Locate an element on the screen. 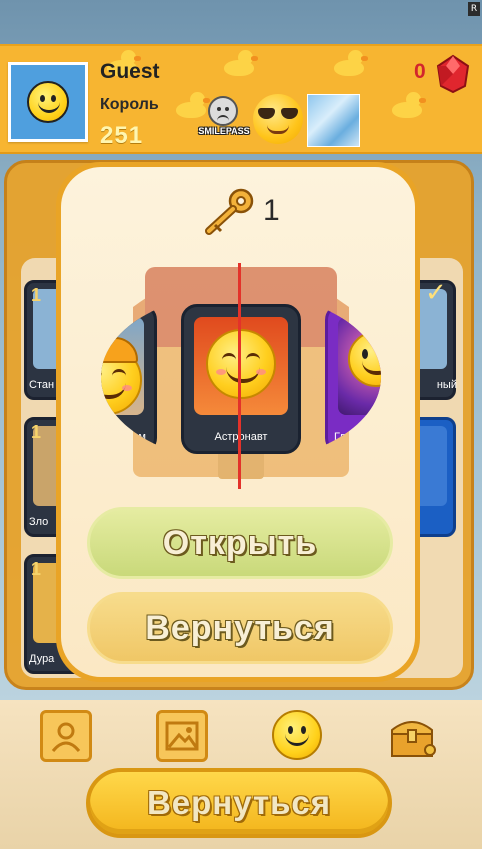  reel-card: ом is located at coordinates (129, 379).